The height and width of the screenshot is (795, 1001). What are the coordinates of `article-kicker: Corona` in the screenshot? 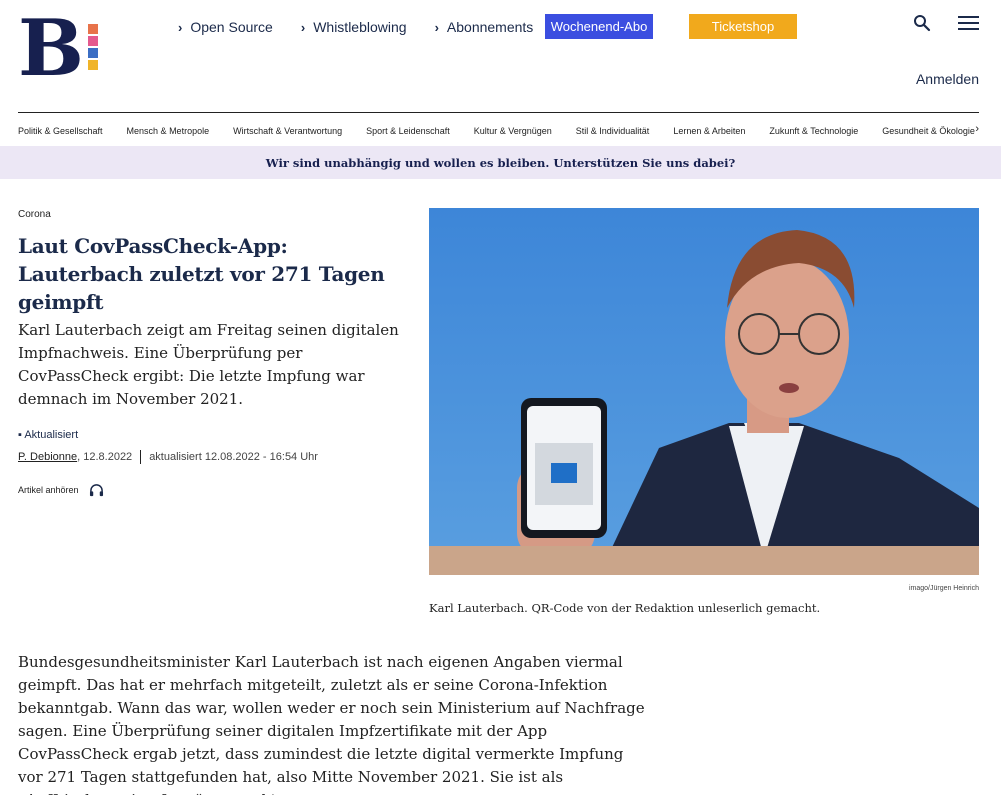 It's located at (34, 214).